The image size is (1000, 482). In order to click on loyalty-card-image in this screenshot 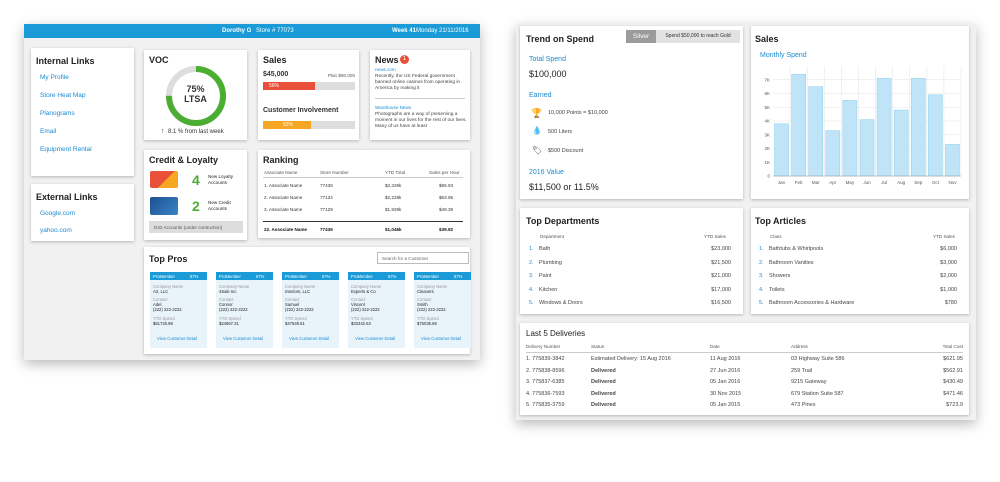, I will do `click(164, 179)`.